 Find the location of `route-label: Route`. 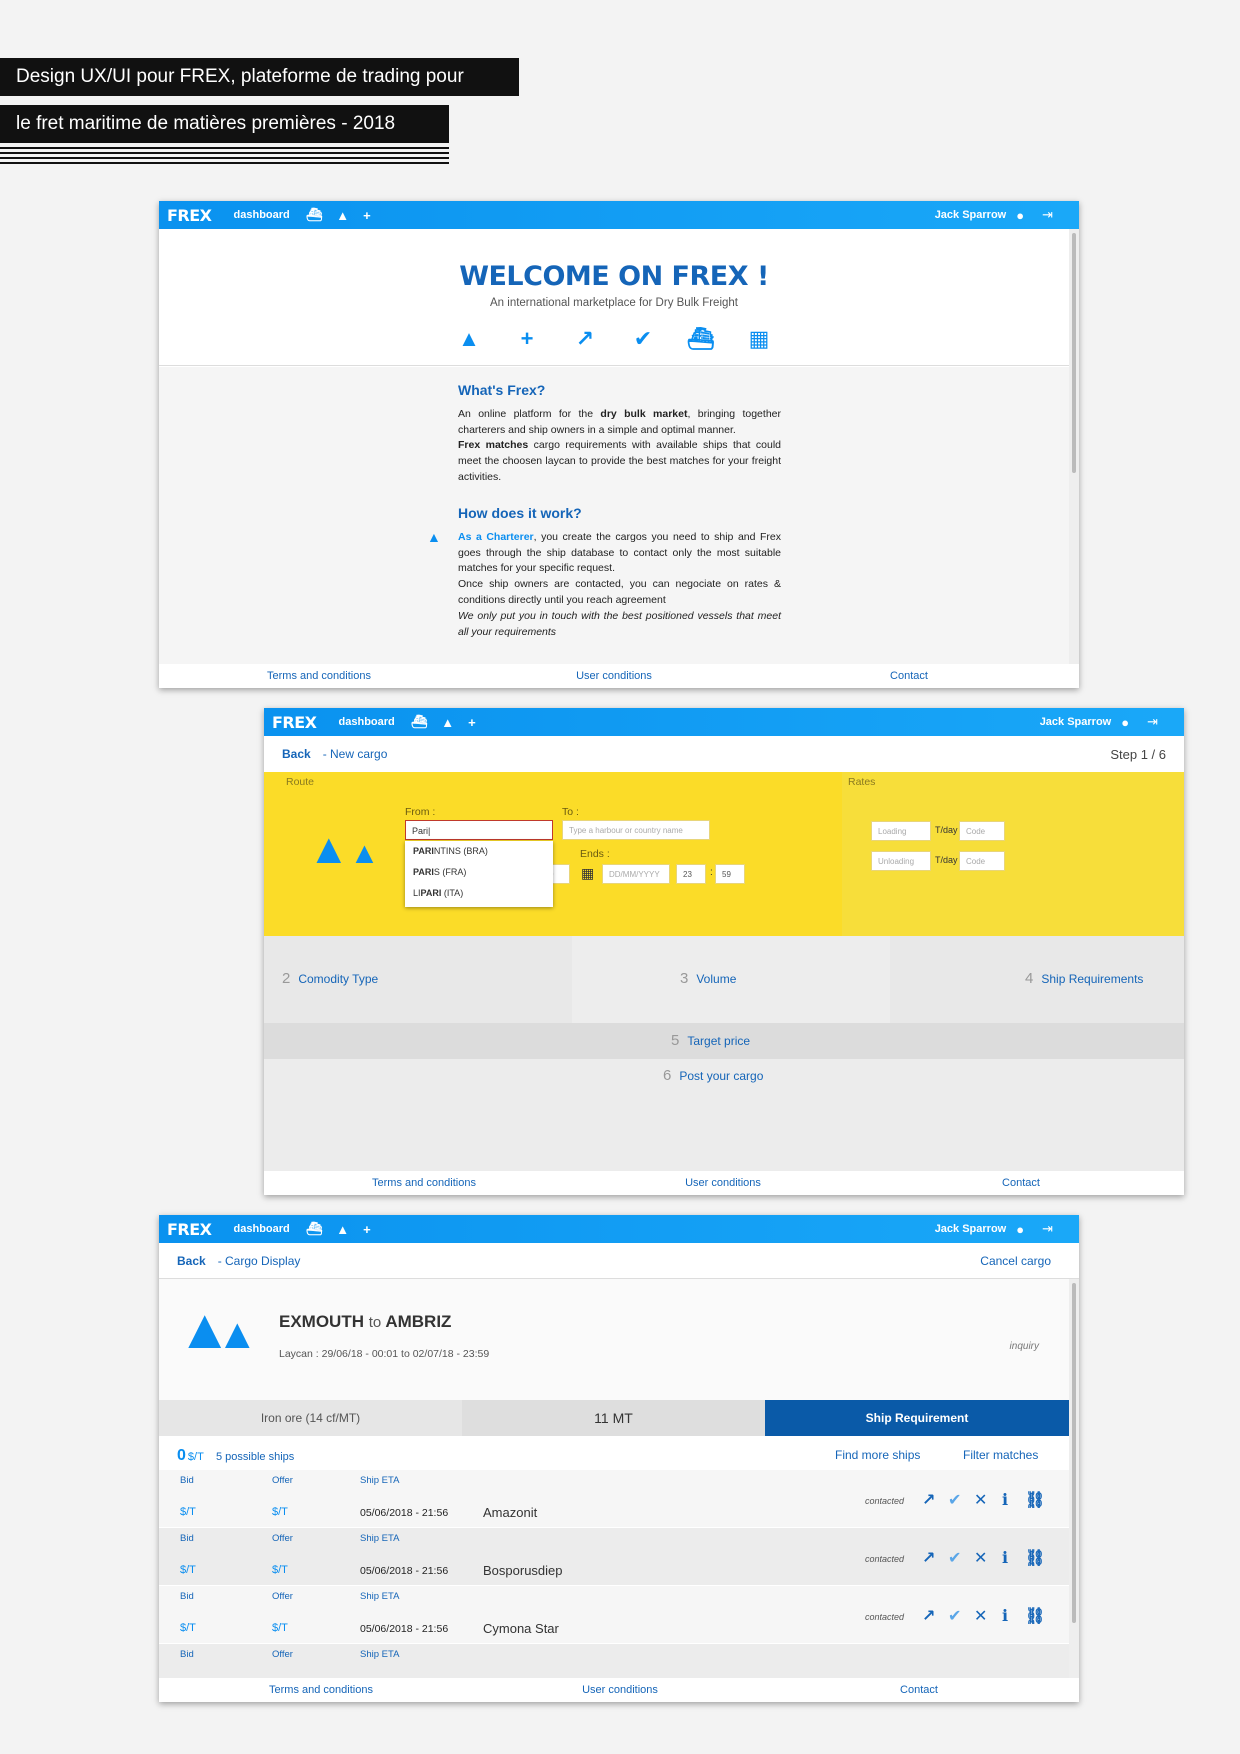

route-label: Route is located at coordinates (300, 782).